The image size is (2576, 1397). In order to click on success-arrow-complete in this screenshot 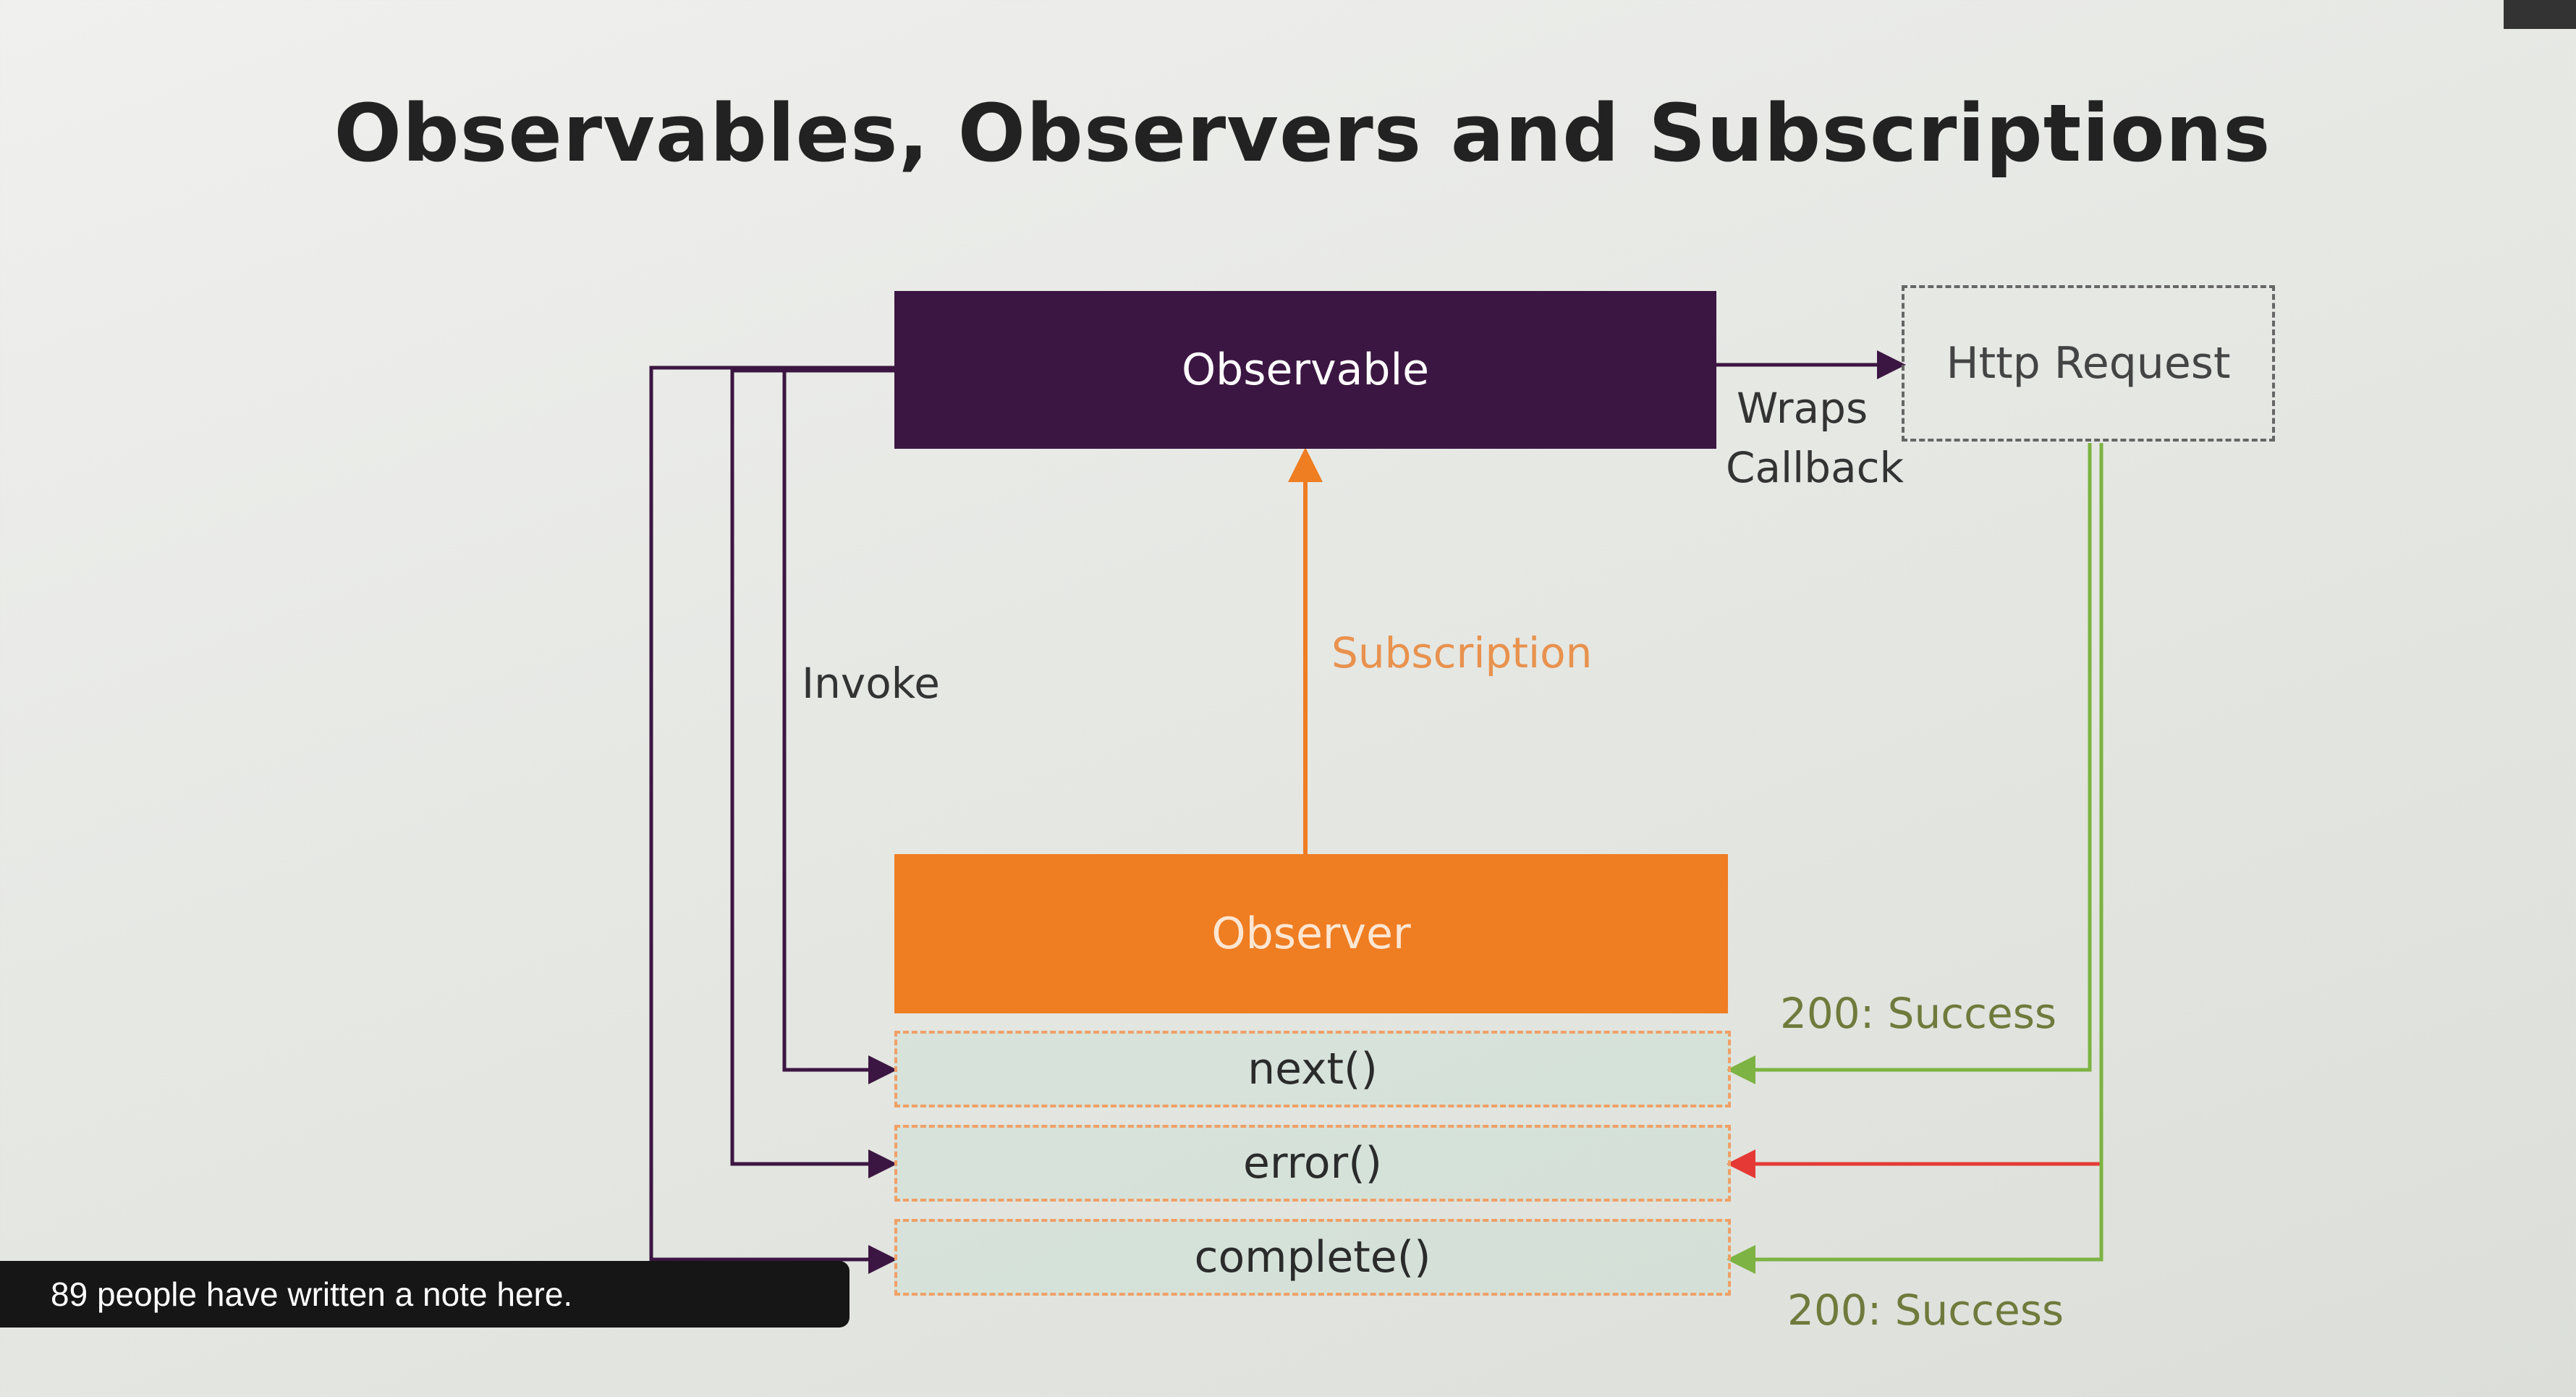, I will do `click(1914, 858)`.